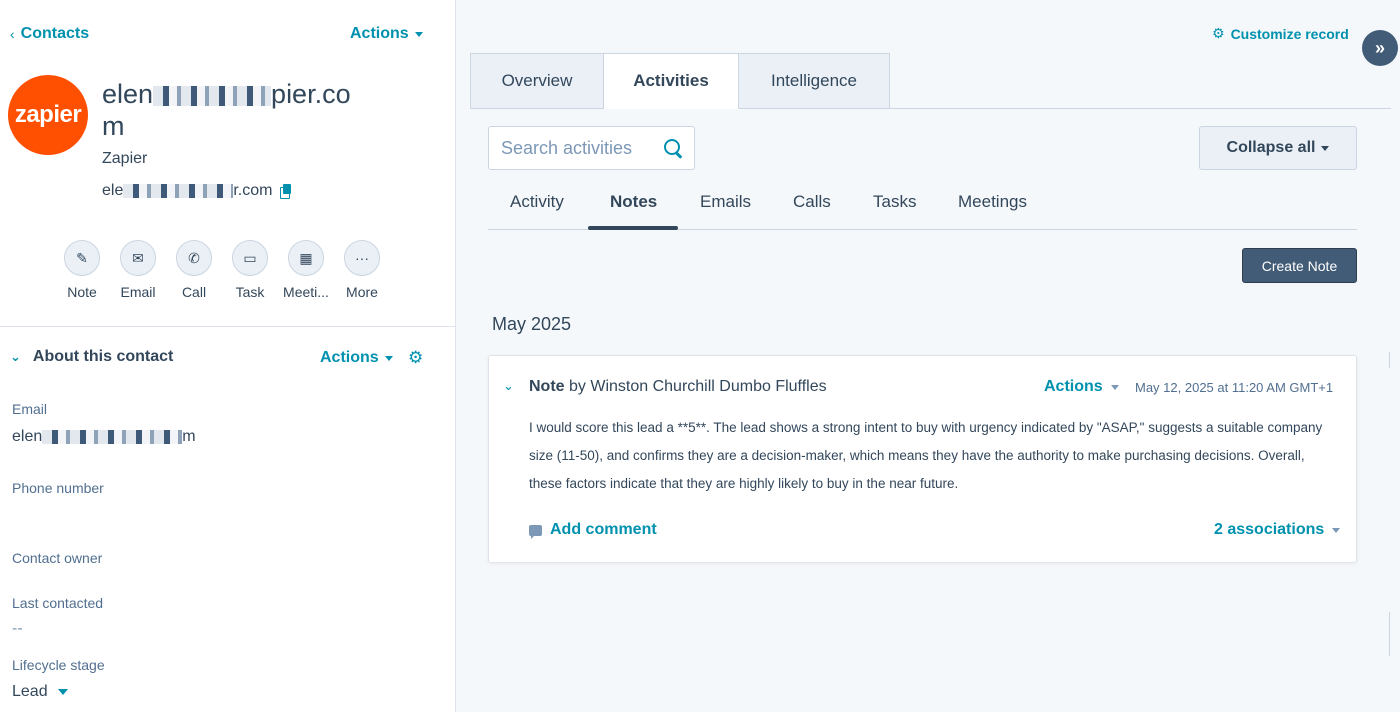 This screenshot has height=712, width=1400. Describe the element at coordinates (286, 191) in the screenshot. I see `copy-icon` at that location.